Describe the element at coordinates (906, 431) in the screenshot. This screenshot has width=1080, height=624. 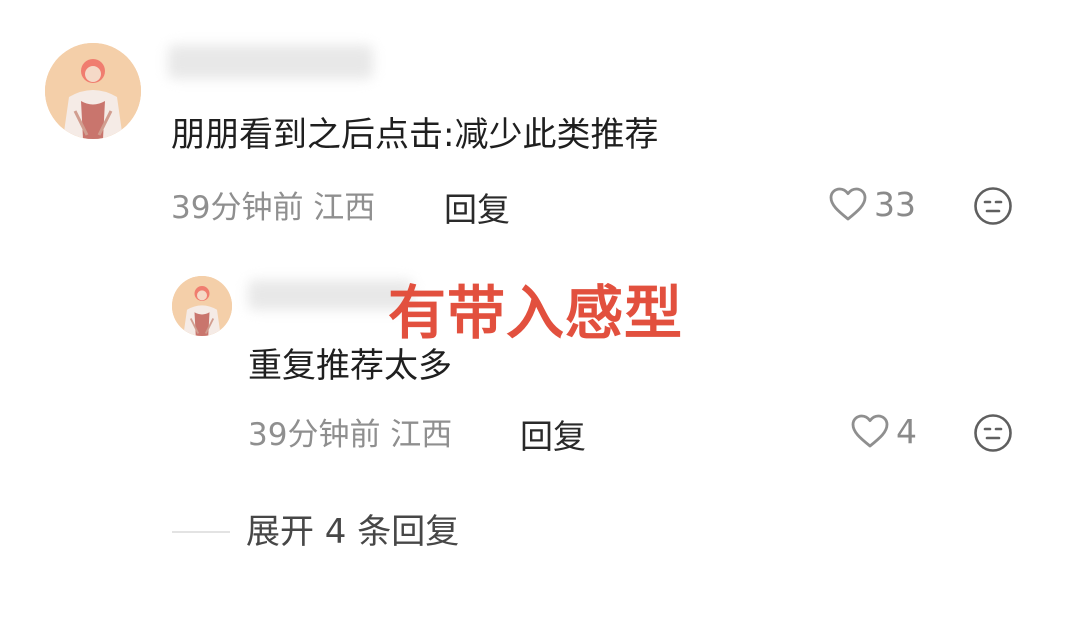
I see `reply-like-count: 4` at that location.